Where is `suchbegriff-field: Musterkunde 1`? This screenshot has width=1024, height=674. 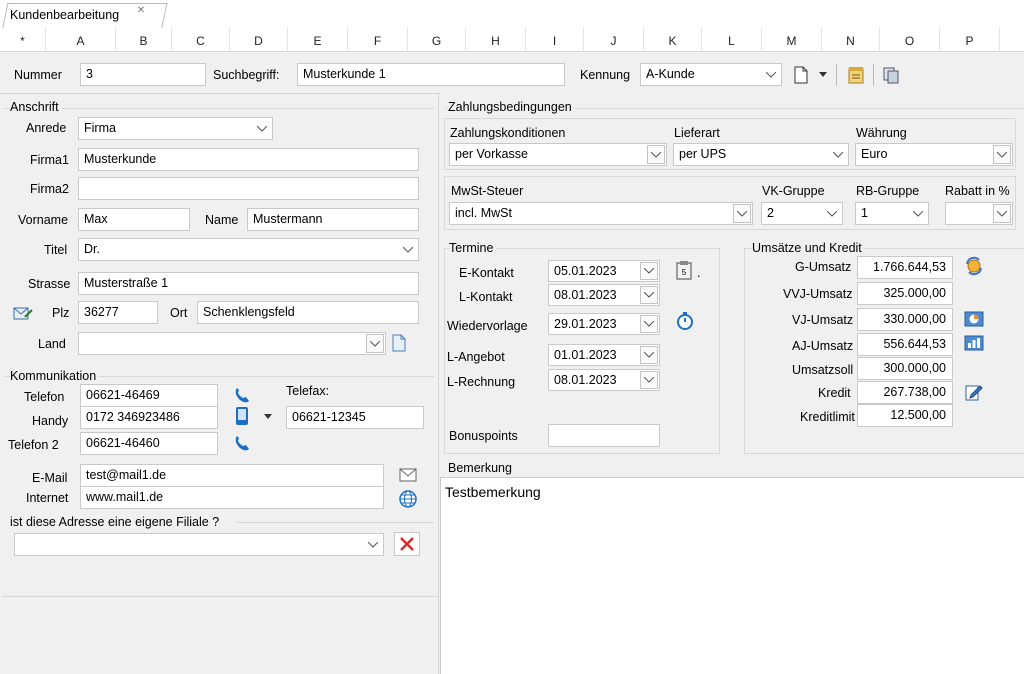 suchbegriff-field: Musterkunde 1 is located at coordinates (431, 74).